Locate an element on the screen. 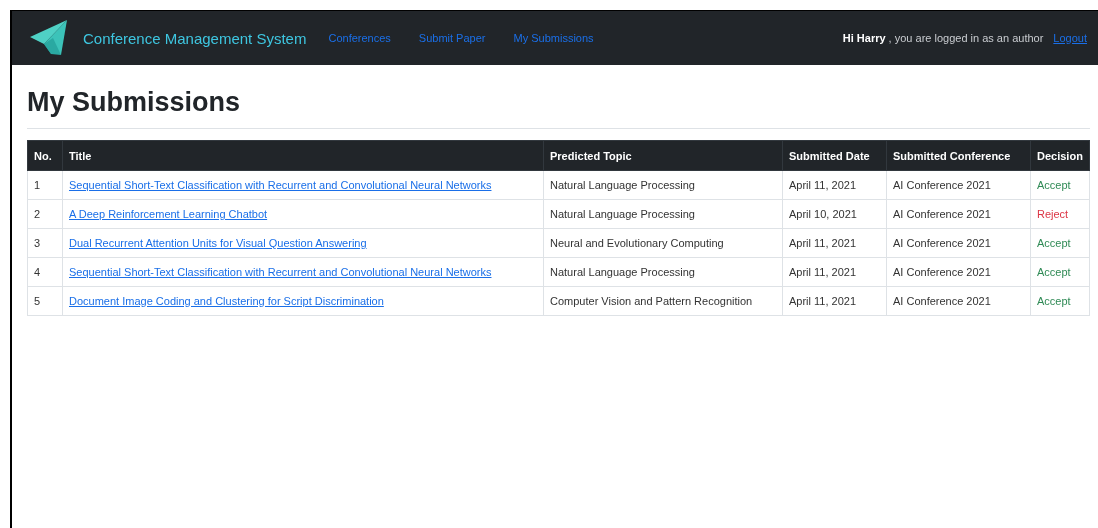 This screenshot has height=528, width=1098. table-cell: Neural and Evolutionary Computing is located at coordinates (663, 243).